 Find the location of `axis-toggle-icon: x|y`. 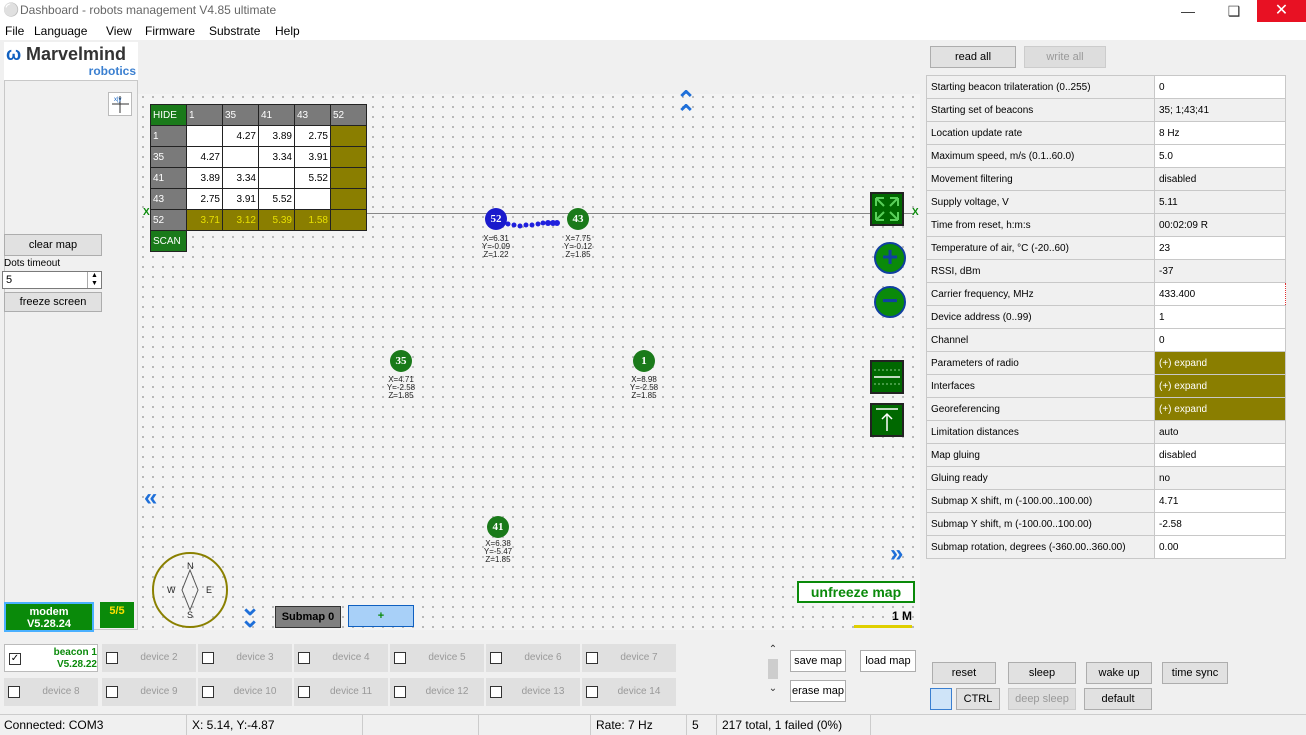

axis-toggle-icon: x|y is located at coordinates (120, 104).